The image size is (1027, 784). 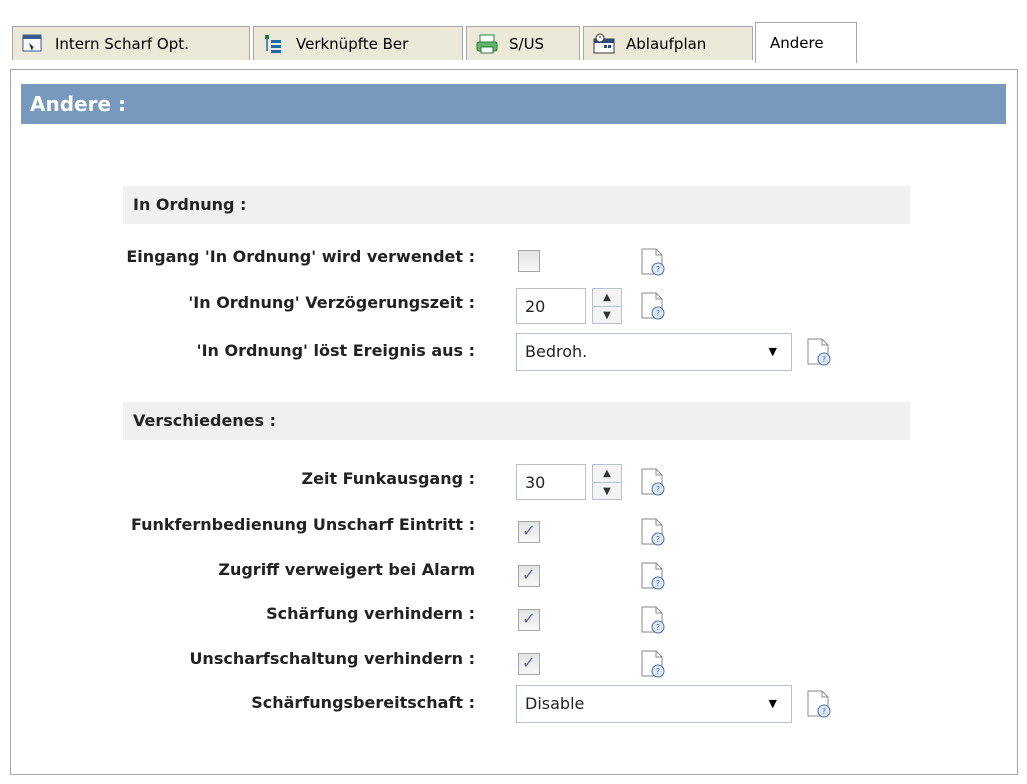 What do you see at coordinates (300, 256) in the screenshot?
I see `eingang-label: Eingang 'In Ordnung' wird verwendet :` at bounding box center [300, 256].